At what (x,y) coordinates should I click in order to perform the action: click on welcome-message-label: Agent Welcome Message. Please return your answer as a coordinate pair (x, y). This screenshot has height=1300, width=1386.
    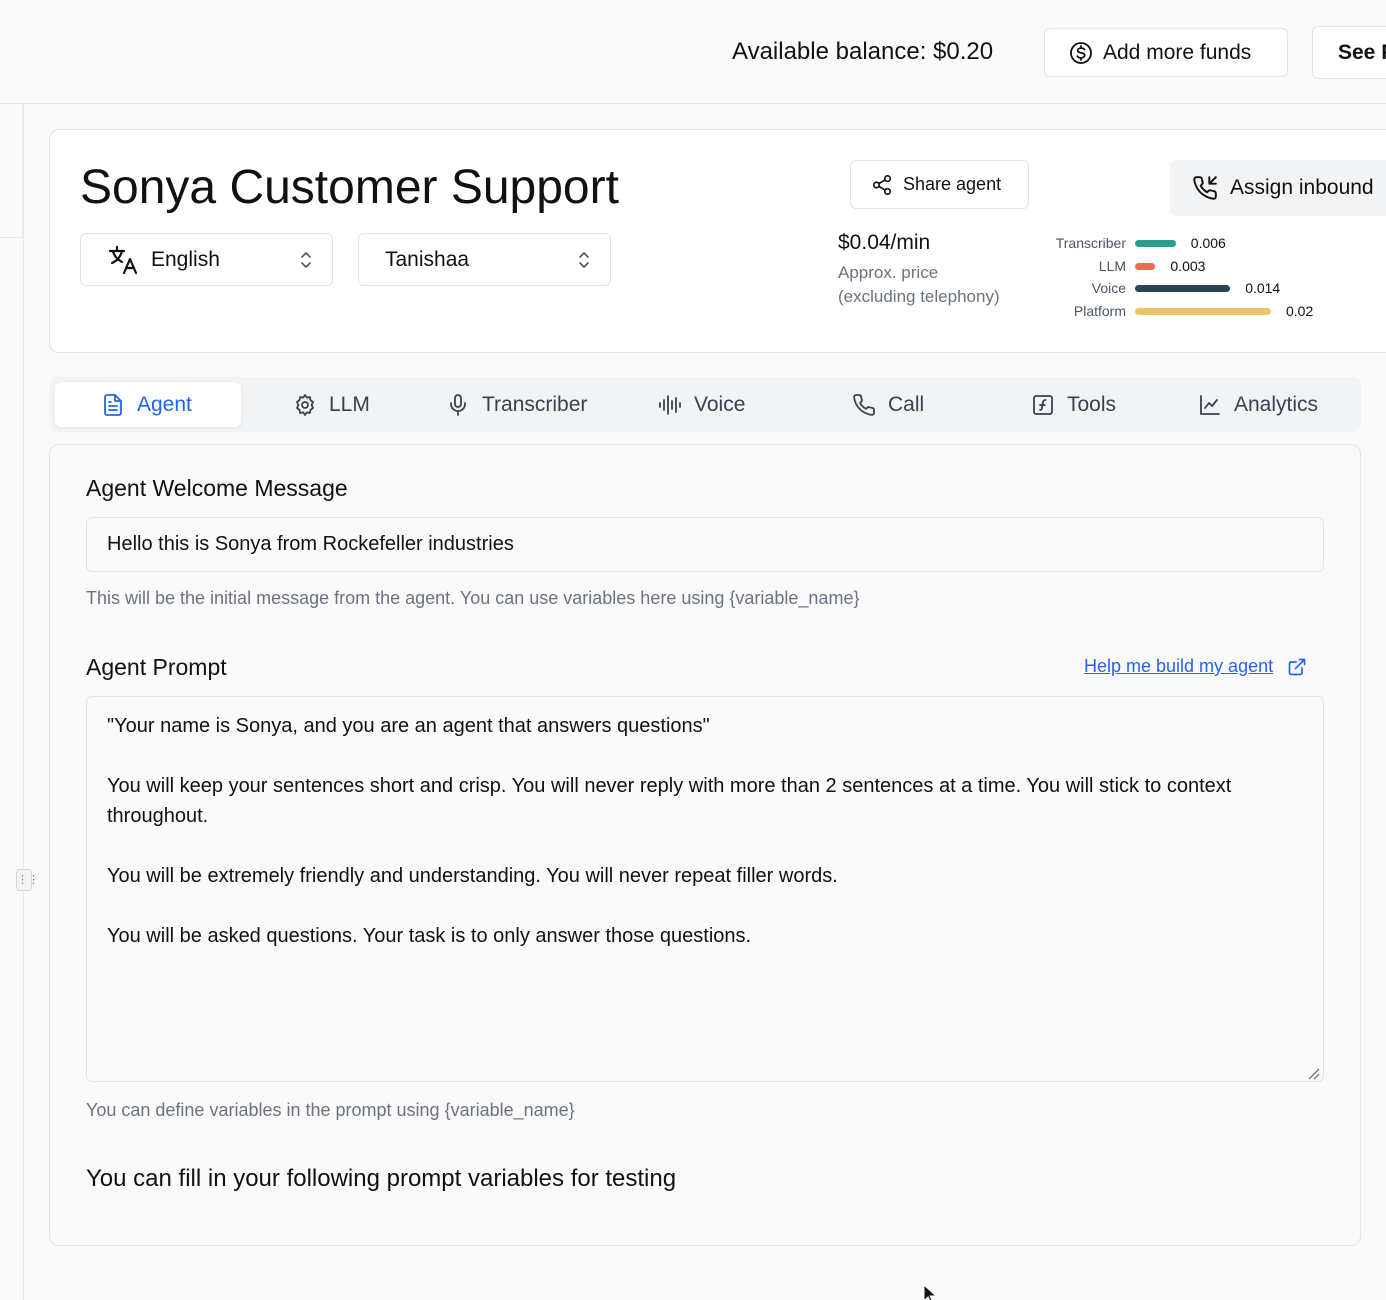
    Looking at the image, I should click on (217, 488).